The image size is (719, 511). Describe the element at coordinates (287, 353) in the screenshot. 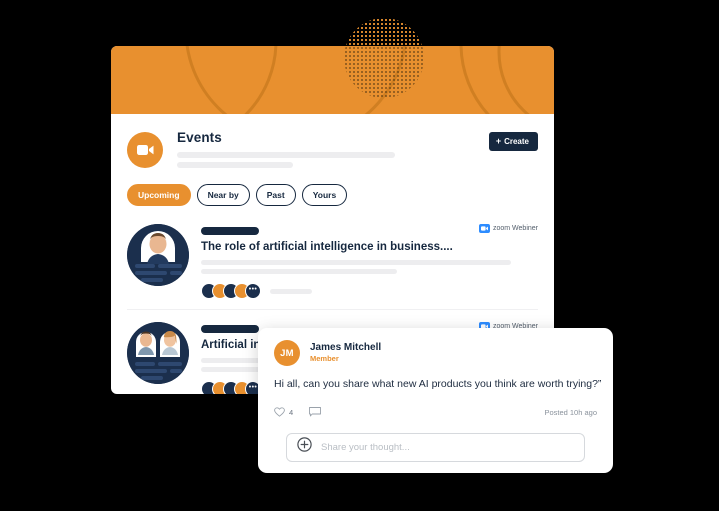

I see `avatar: JM` at that location.